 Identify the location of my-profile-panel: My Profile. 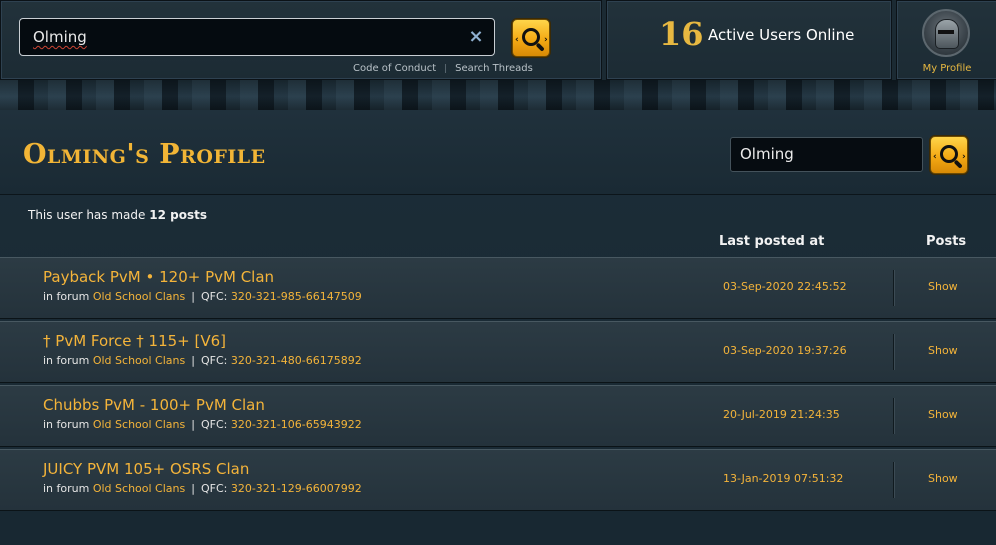
(946, 40).